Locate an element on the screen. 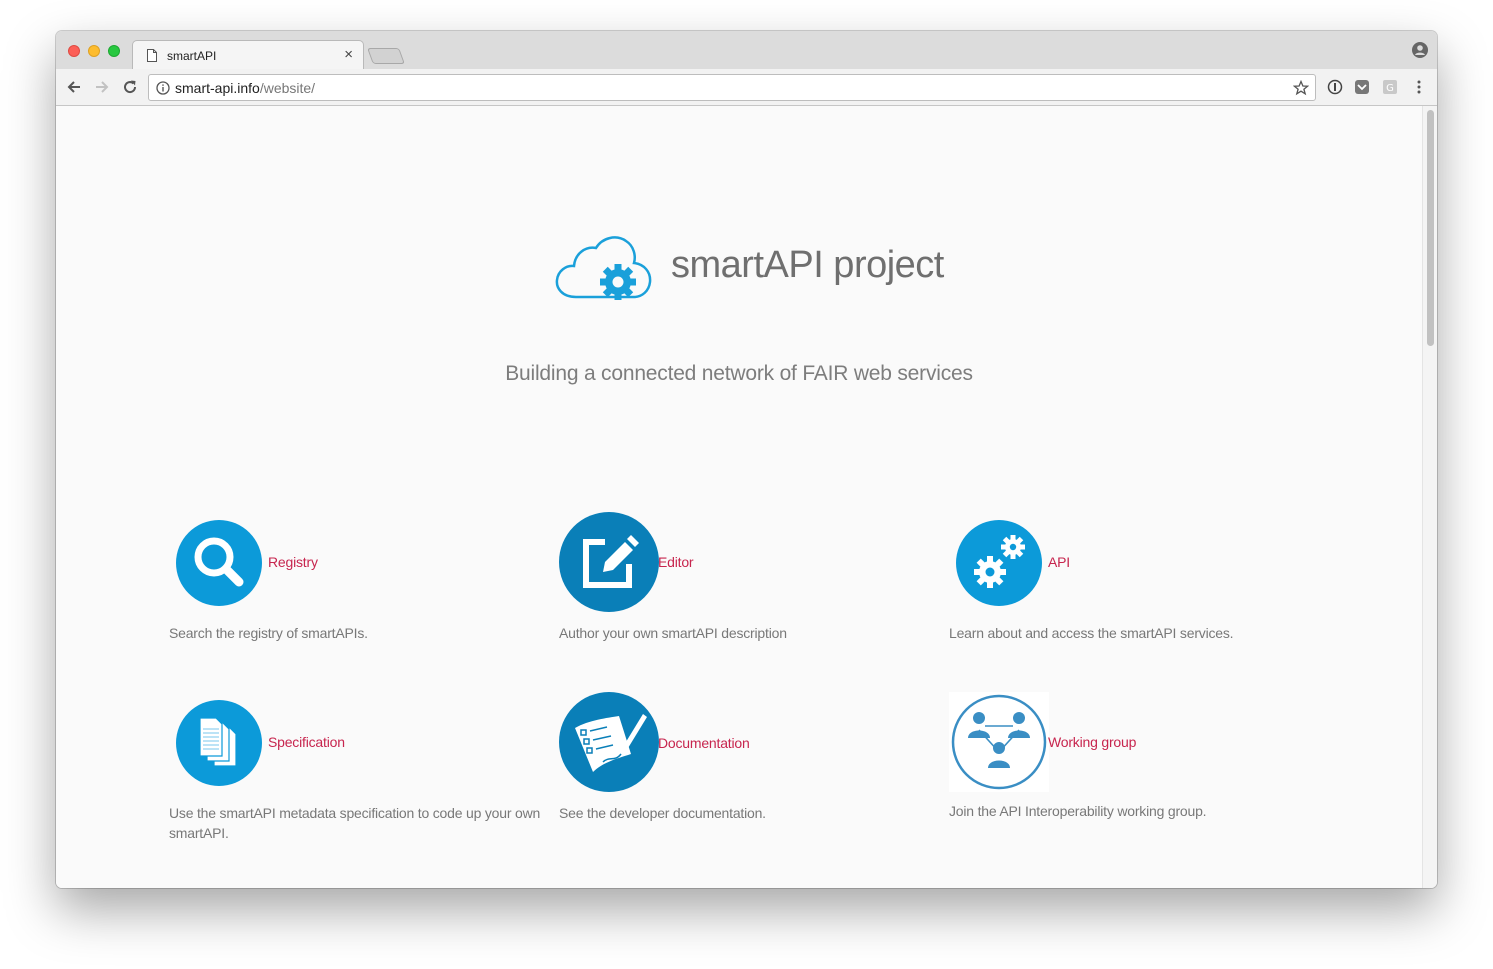 The width and height of the screenshot is (1493, 969). working-group-link: Working group is located at coordinates (1092, 742).